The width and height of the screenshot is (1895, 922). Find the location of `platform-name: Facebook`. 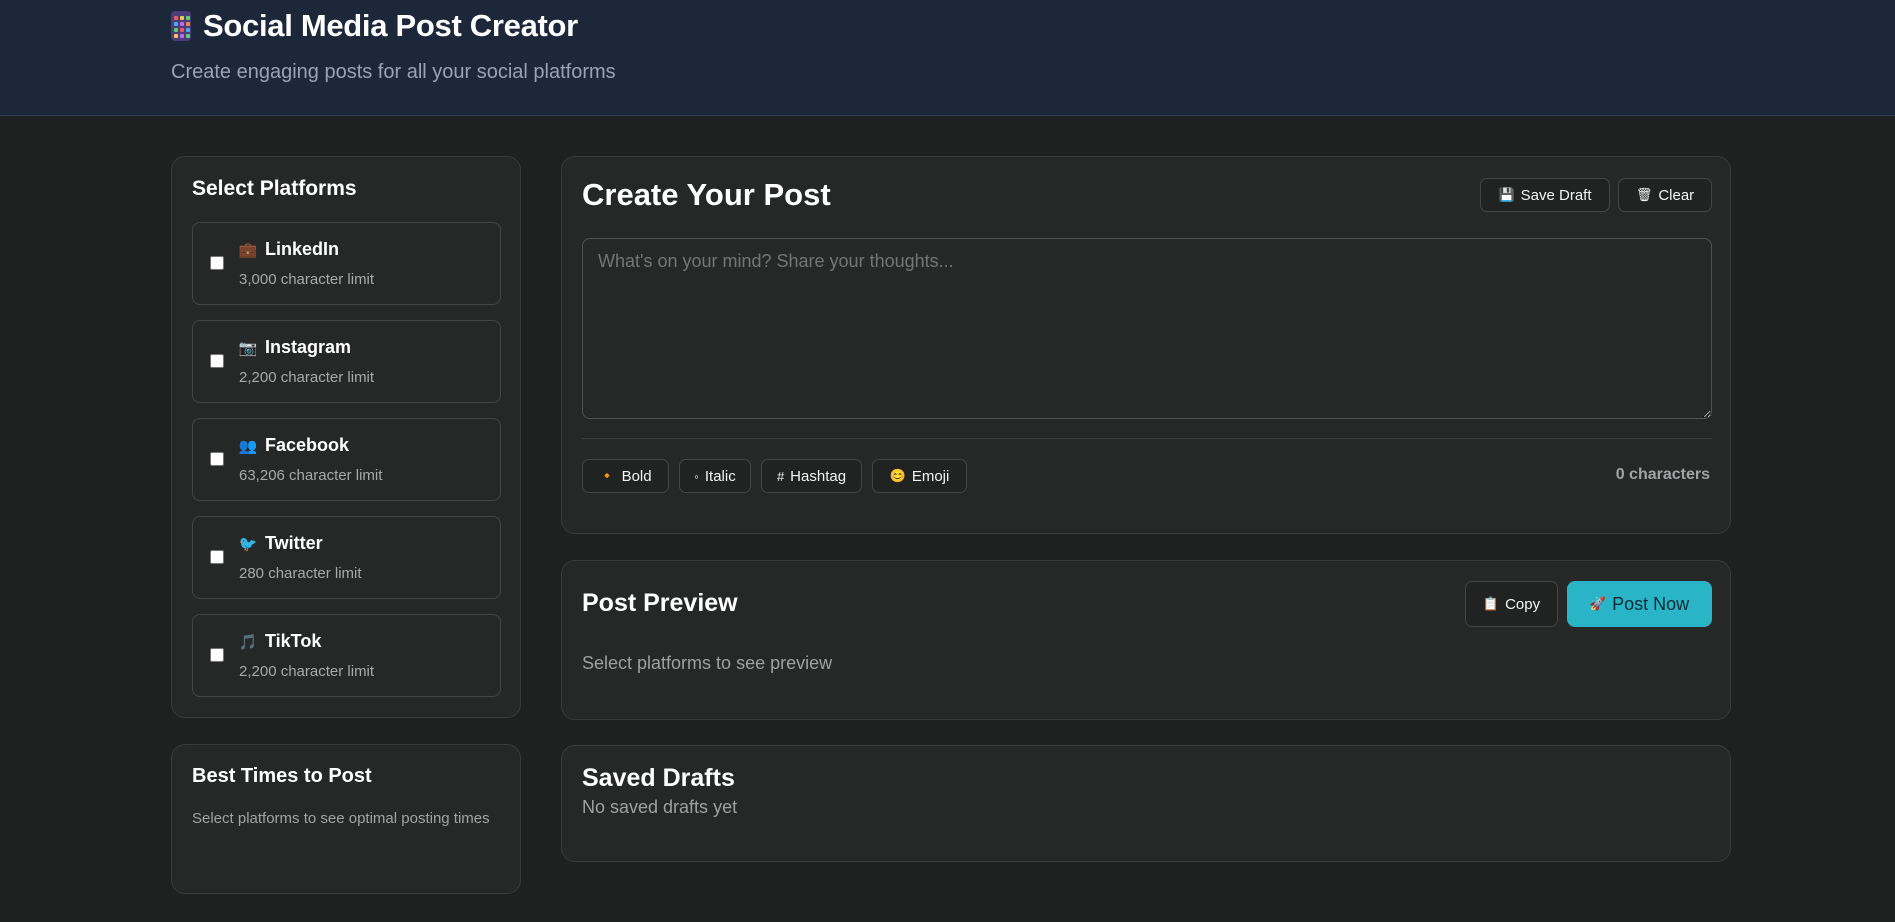

platform-name: Facebook is located at coordinates (307, 445).